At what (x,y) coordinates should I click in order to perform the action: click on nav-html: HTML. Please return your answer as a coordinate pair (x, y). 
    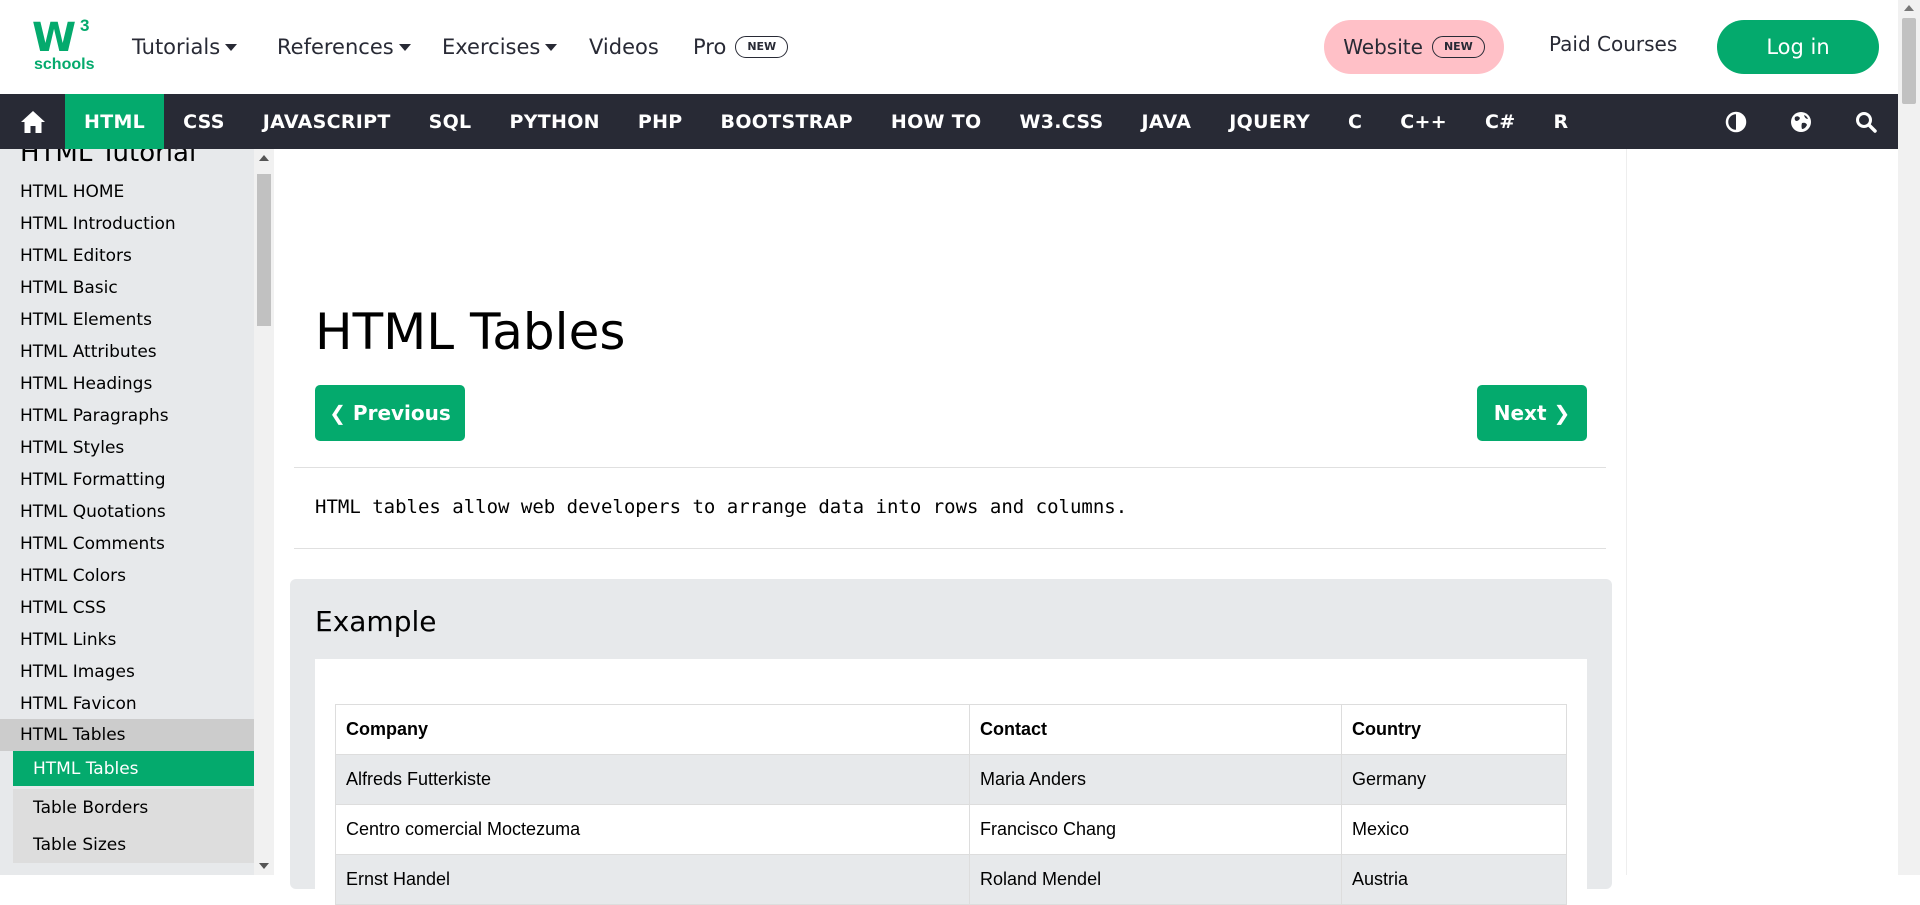
    Looking at the image, I should click on (115, 121).